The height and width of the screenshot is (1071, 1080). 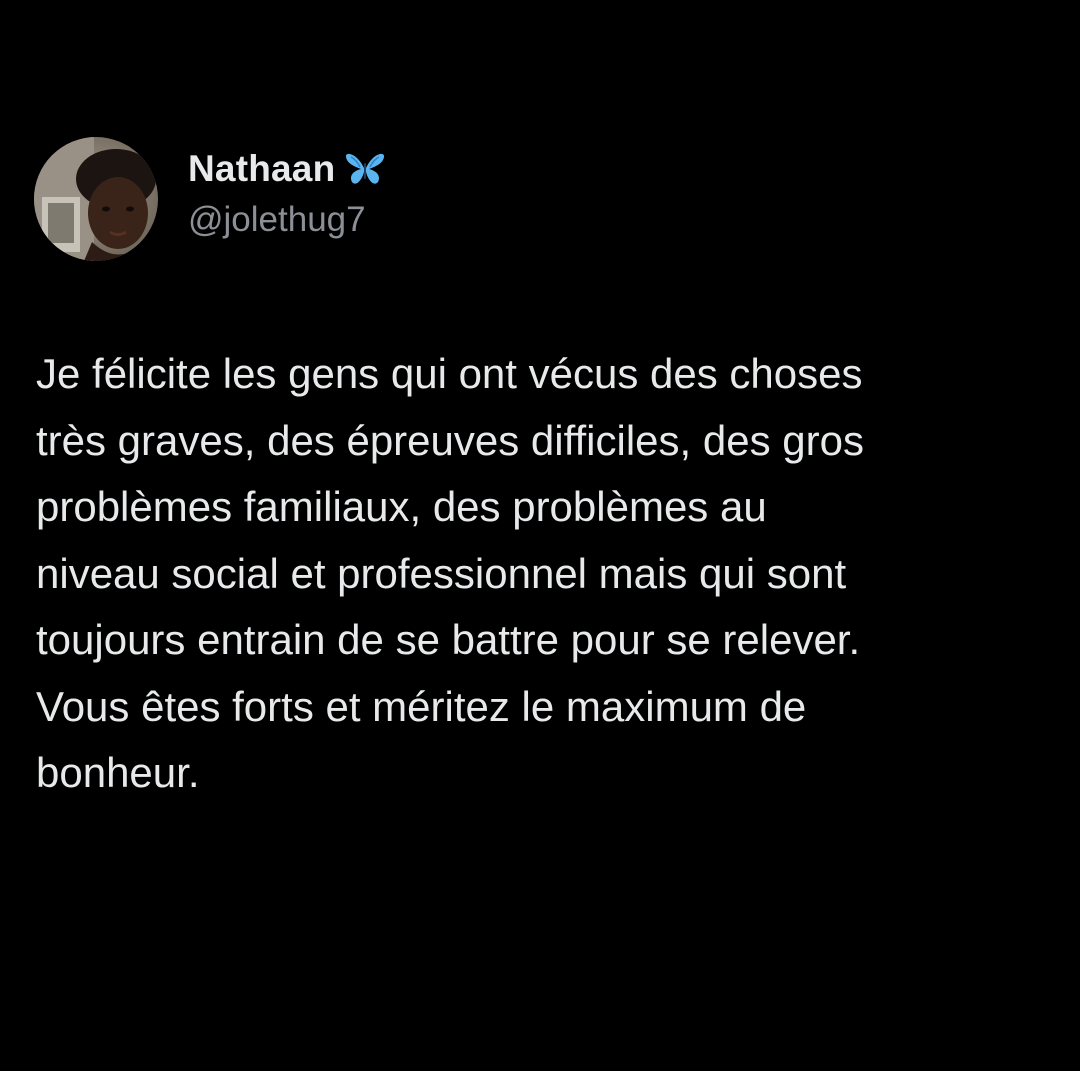 What do you see at coordinates (365, 169) in the screenshot?
I see `butterfly-icon` at bounding box center [365, 169].